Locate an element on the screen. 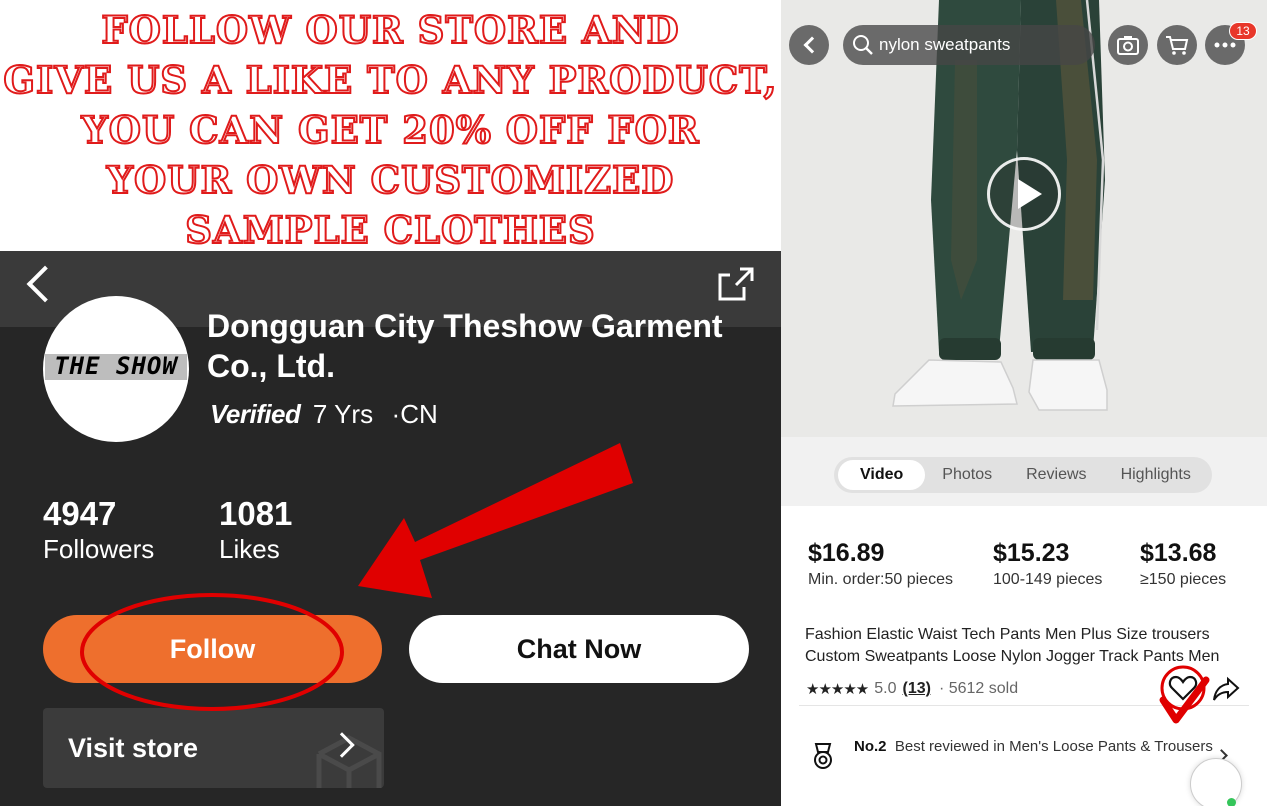 This screenshot has height=806, width=1267. media-tabs-bar: Video Photos Reviews Highlights is located at coordinates (1024, 471).